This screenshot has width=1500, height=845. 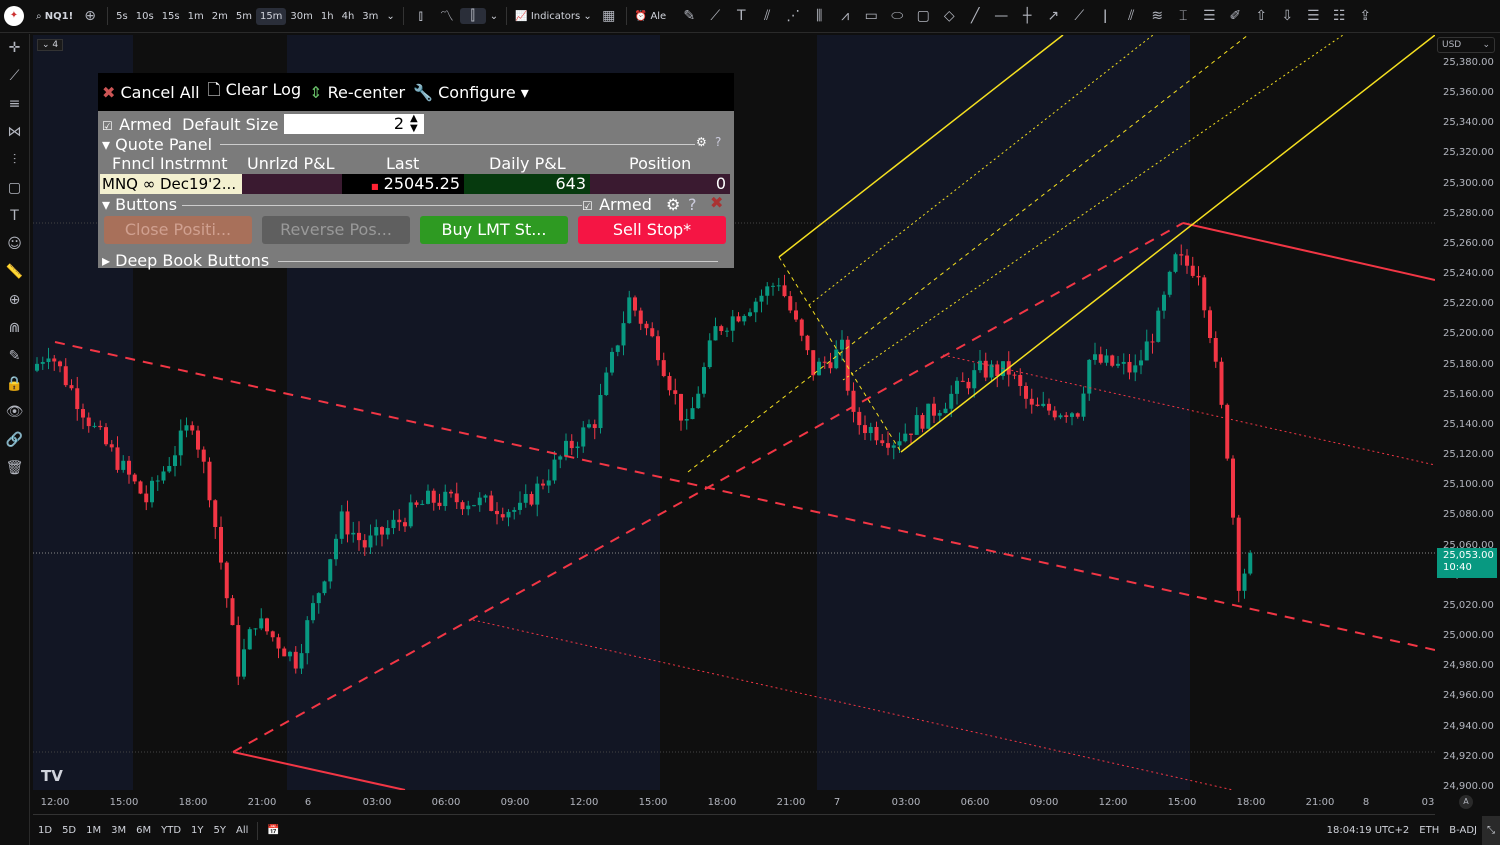 What do you see at coordinates (553, 16) in the screenshot?
I see `indicators-button: 📈 Indicators ⌄` at bounding box center [553, 16].